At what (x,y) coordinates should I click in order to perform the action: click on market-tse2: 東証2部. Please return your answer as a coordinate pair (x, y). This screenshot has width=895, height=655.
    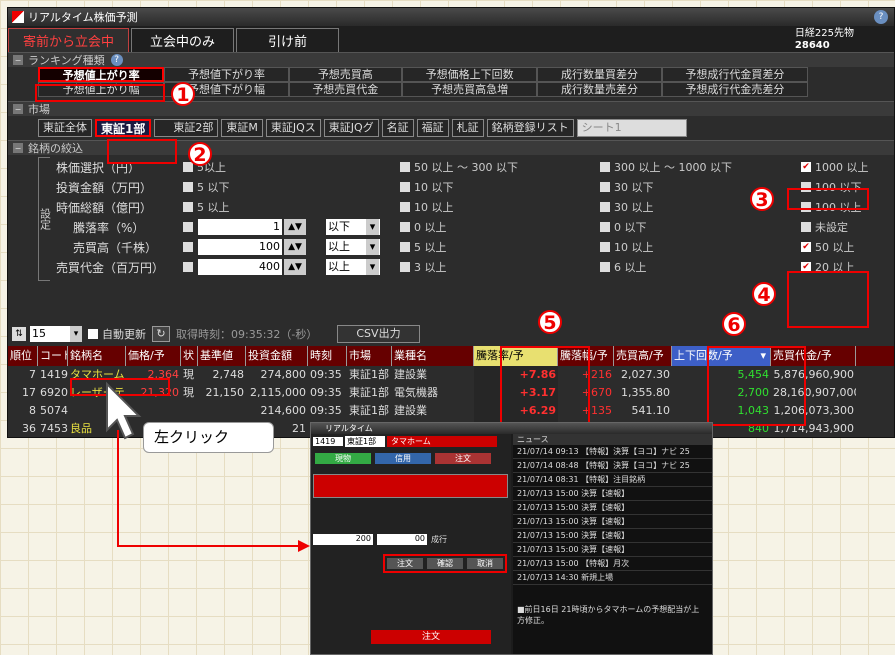
    Looking at the image, I should click on (186, 128).